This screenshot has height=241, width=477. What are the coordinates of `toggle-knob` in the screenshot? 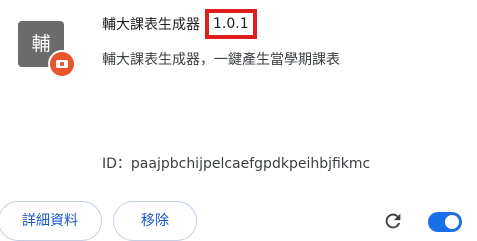 It's located at (452, 222).